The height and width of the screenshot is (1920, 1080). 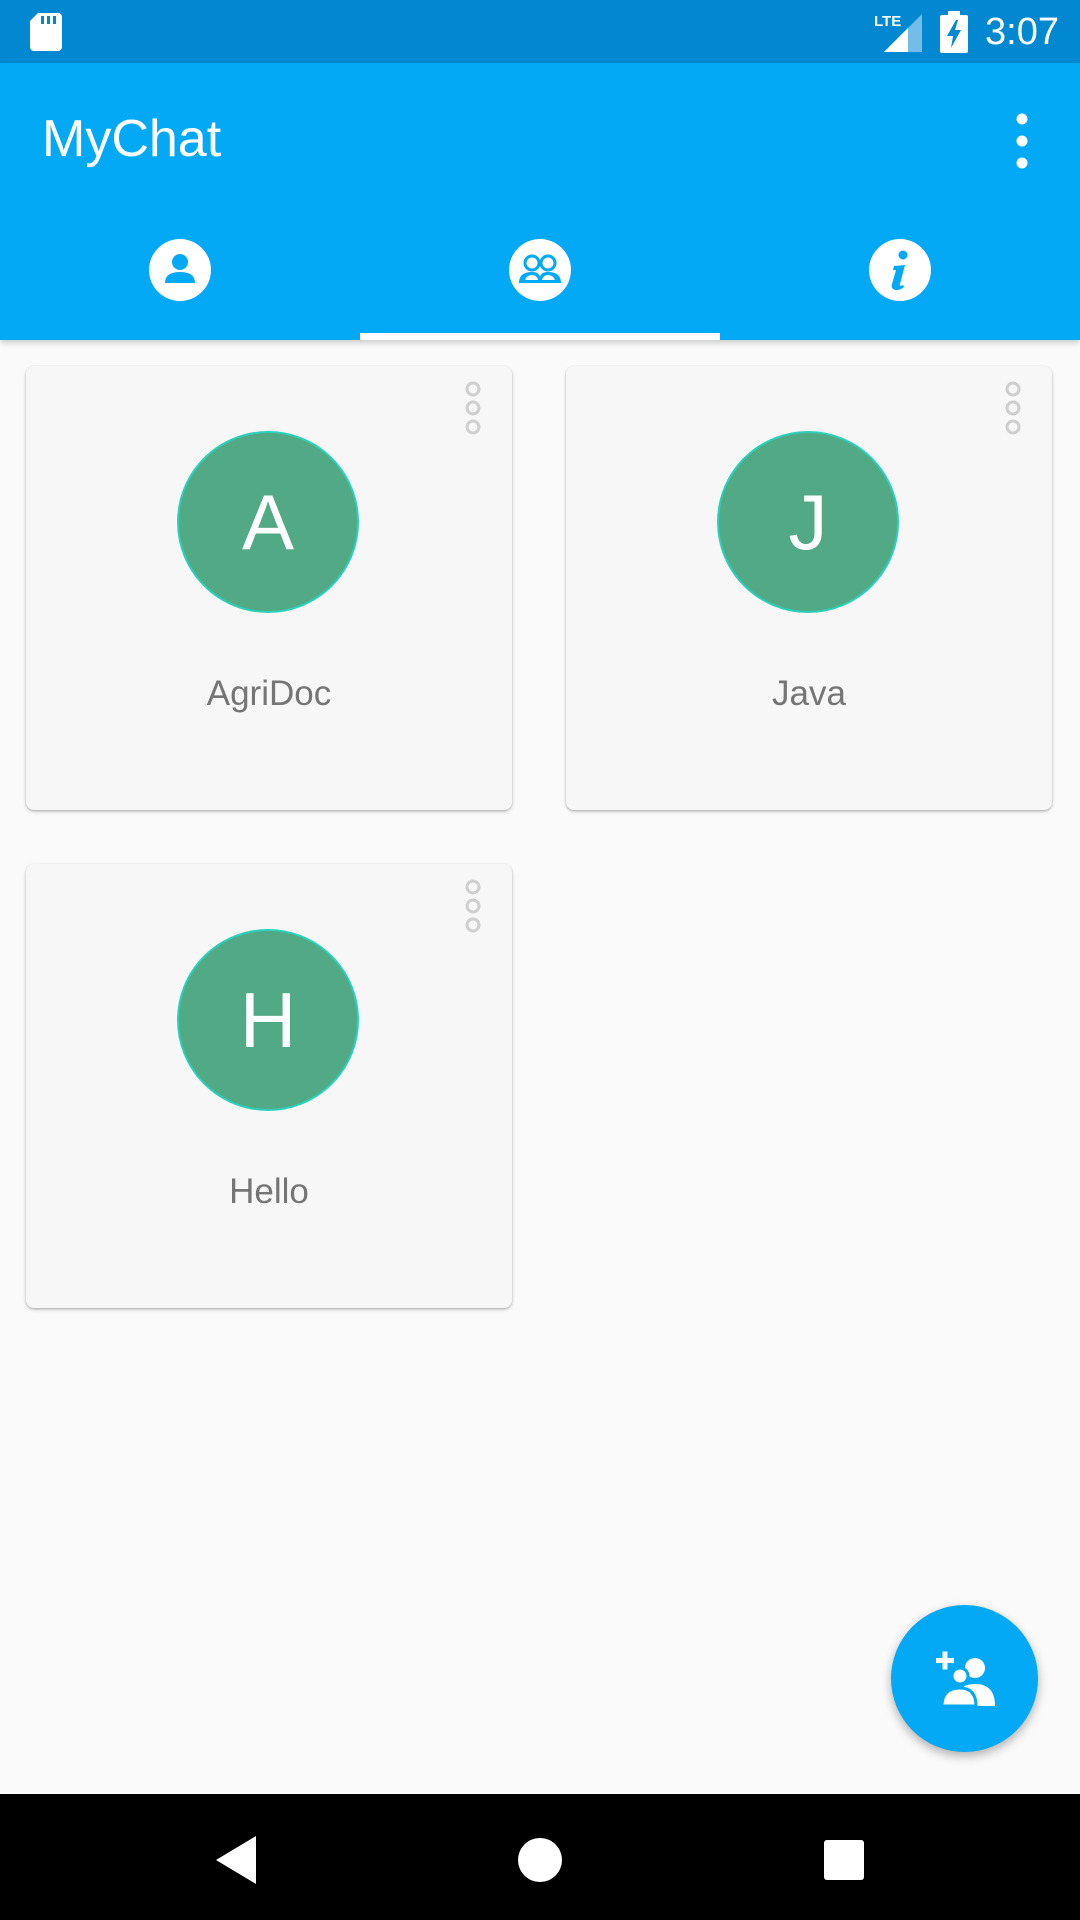 I want to click on group-name: AgriDoc, so click(x=269, y=693).